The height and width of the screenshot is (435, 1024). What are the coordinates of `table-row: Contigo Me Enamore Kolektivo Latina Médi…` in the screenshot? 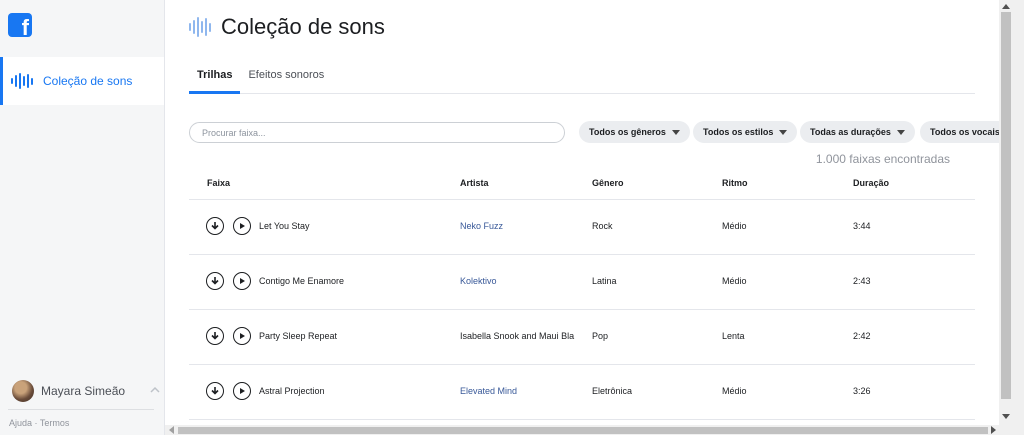 It's located at (582, 282).